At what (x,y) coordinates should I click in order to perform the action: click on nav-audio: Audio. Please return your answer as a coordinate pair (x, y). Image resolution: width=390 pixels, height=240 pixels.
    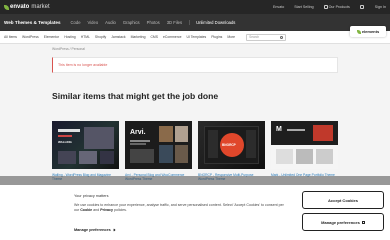
    Looking at the image, I should click on (110, 22).